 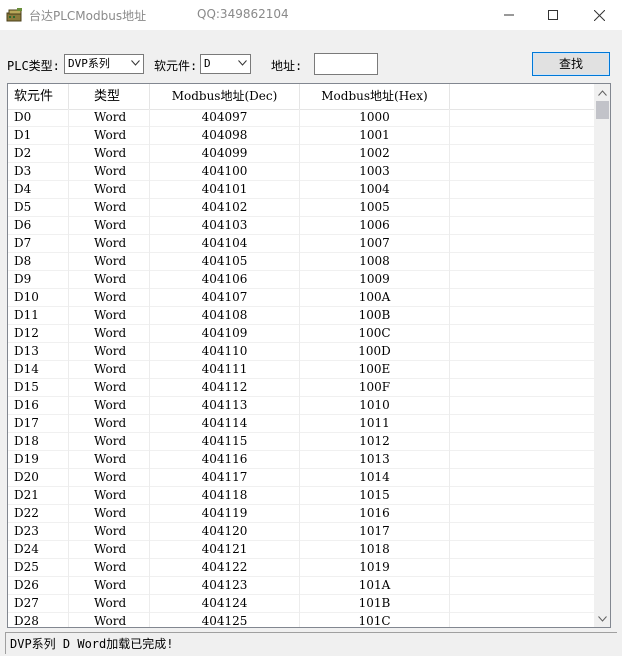 I want to click on cell-hex: 1002, so click(x=375, y=154).